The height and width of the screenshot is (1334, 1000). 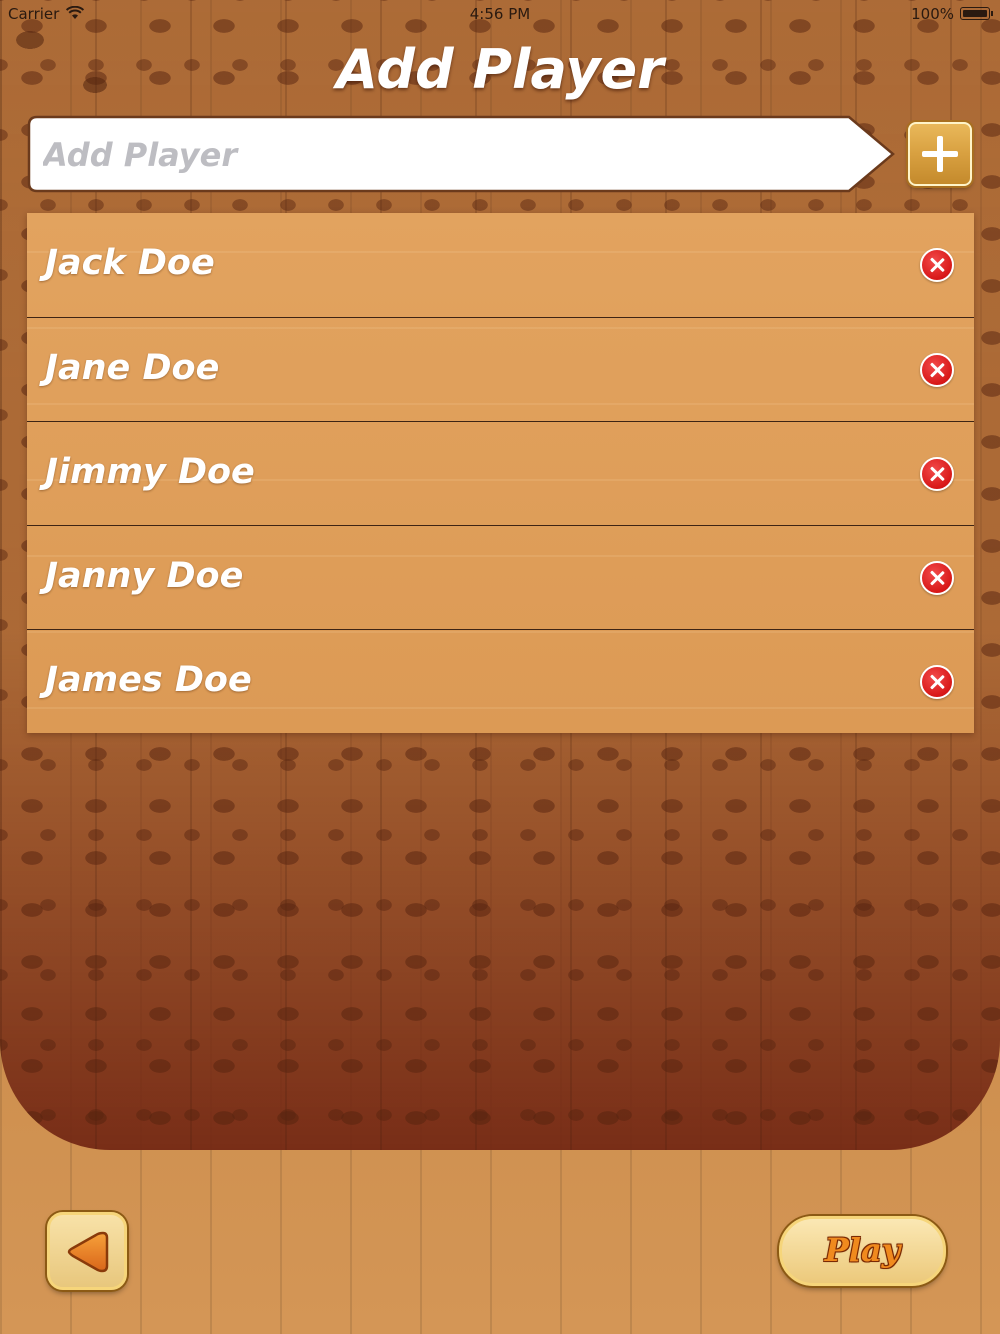 I want to click on play-label: Play, so click(x=862, y=1250).